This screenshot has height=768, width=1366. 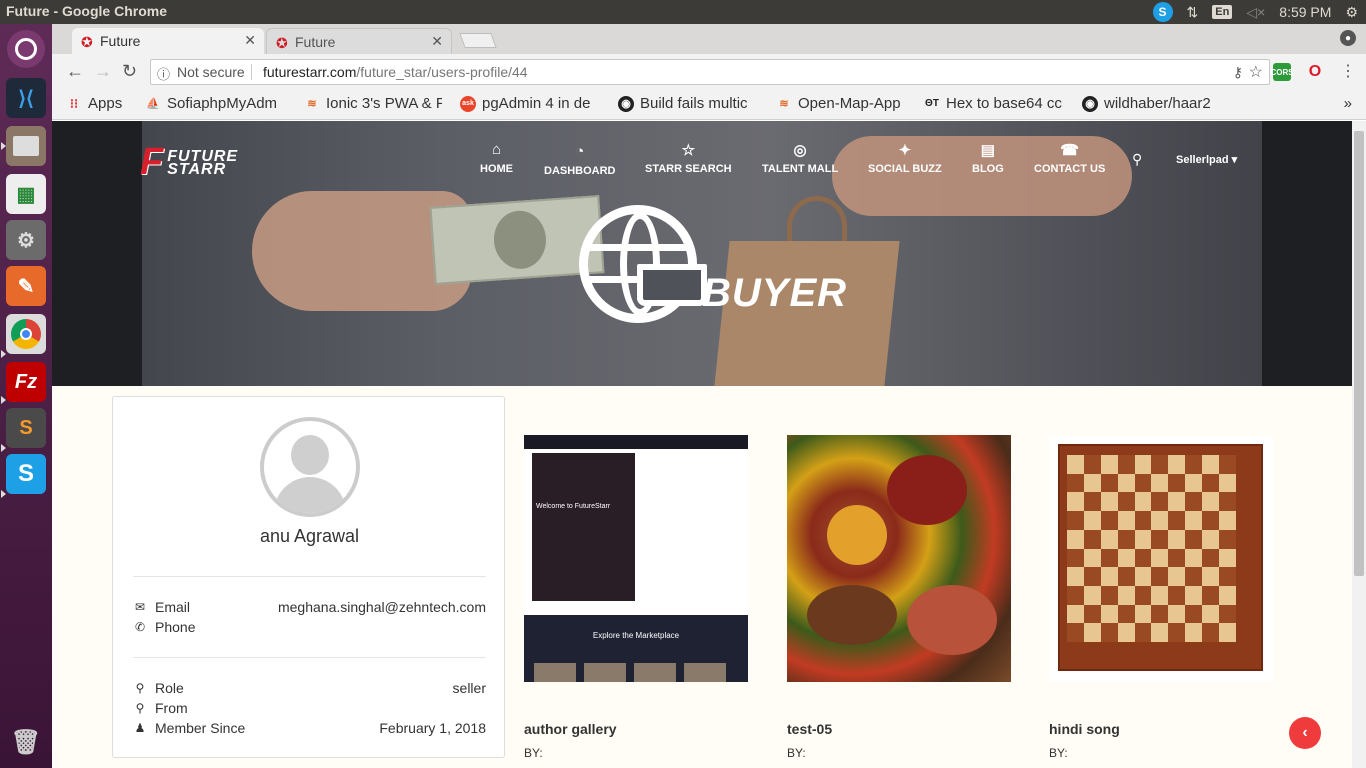 What do you see at coordinates (26, 474) in the screenshot?
I see `skype-icon: S` at bounding box center [26, 474].